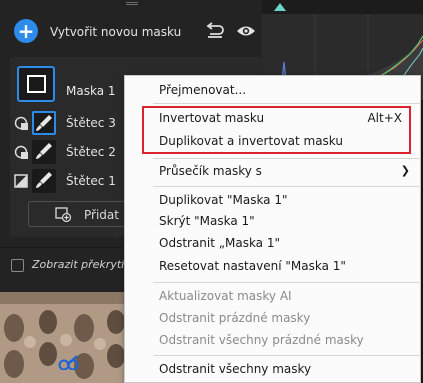 The image size is (423, 383). Describe the element at coordinates (132, 3) in the screenshot. I see `panel-grip` at that location.